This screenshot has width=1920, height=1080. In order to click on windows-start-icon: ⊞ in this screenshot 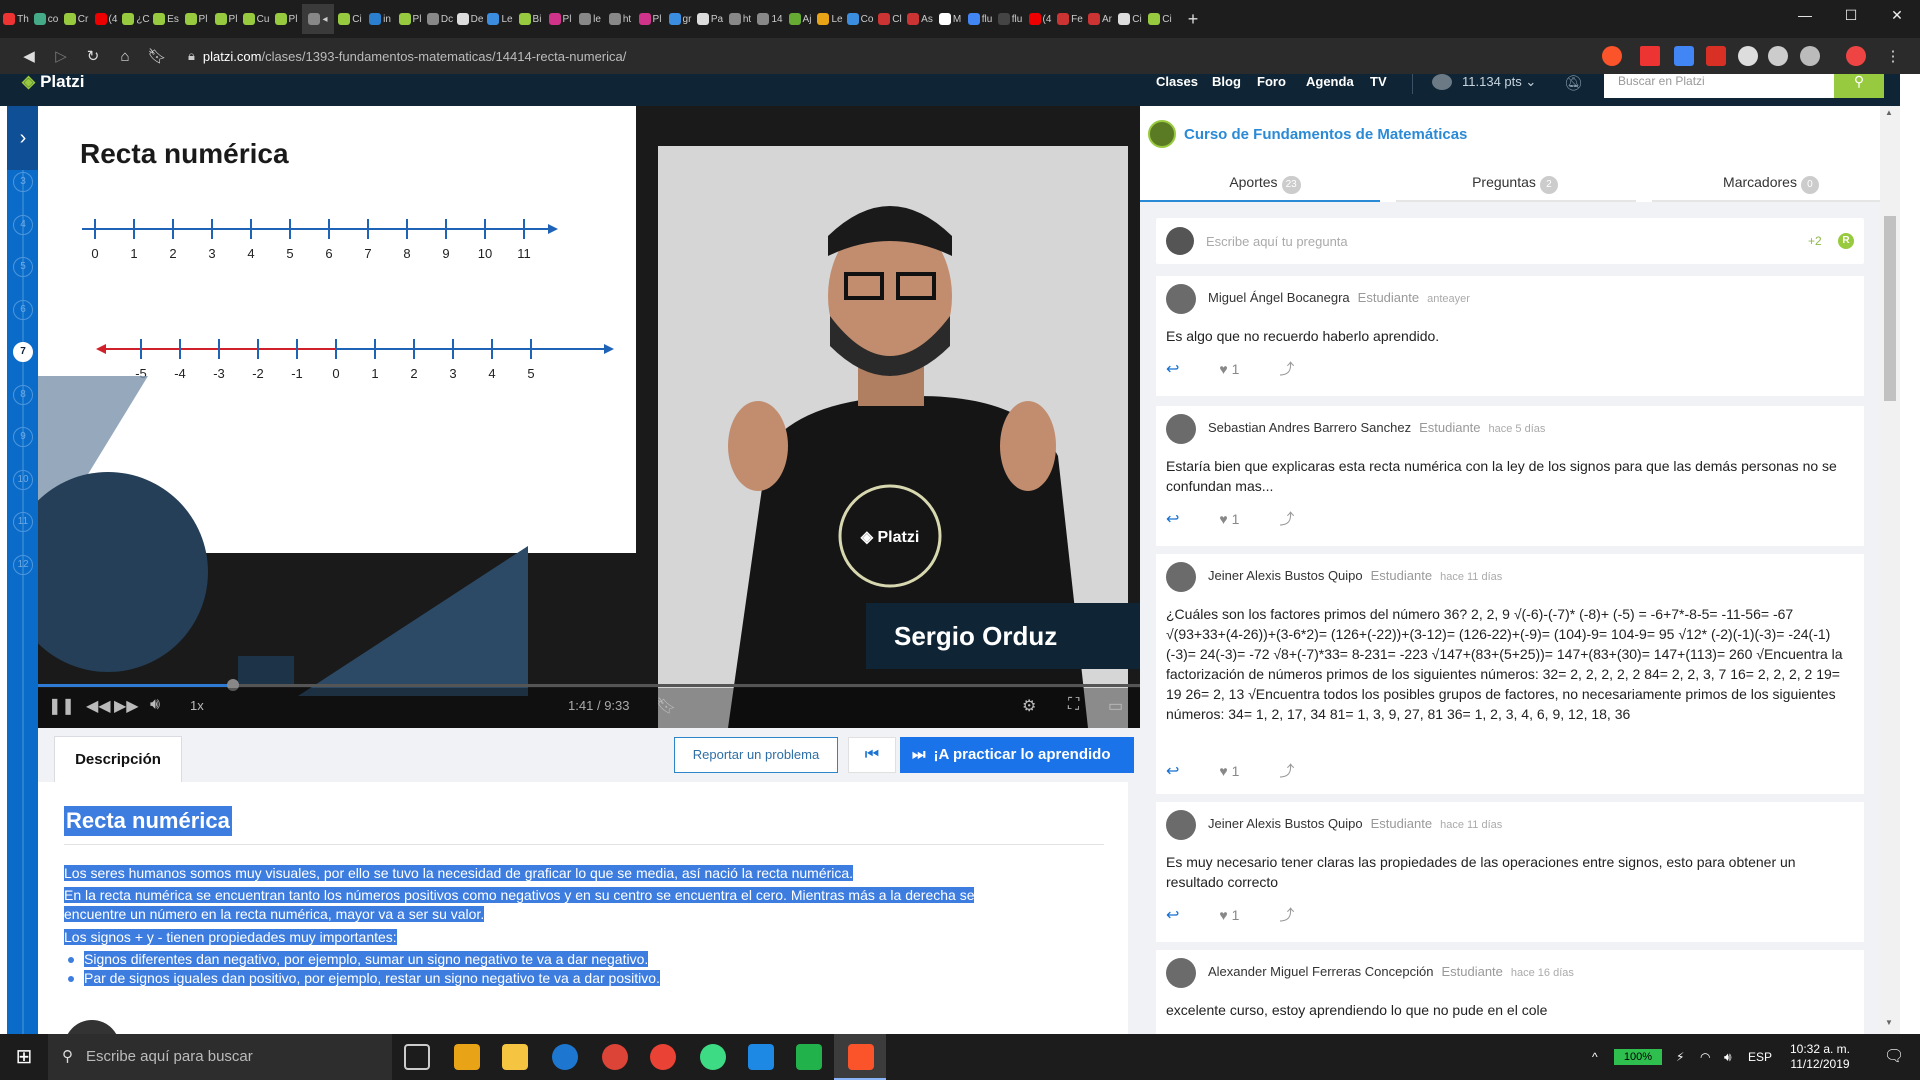, I will do `click(24, 1057)`.